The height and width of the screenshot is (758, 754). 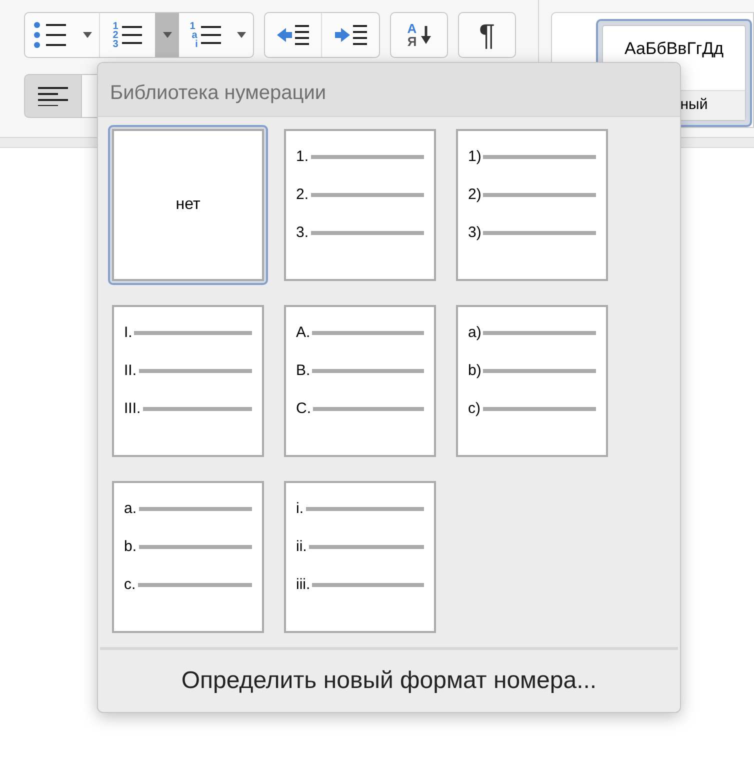 I want to click on show-formatting-button: ¶, so click(x=487, y=35).